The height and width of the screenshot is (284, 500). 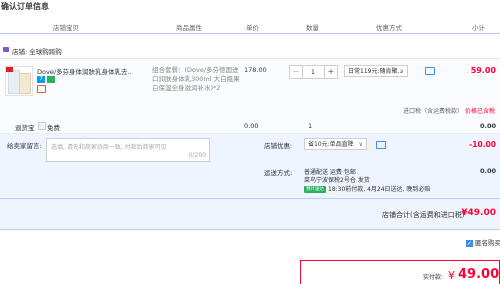 I want to click on delivery-label: 运送方式:, so click(x=278, y=173).